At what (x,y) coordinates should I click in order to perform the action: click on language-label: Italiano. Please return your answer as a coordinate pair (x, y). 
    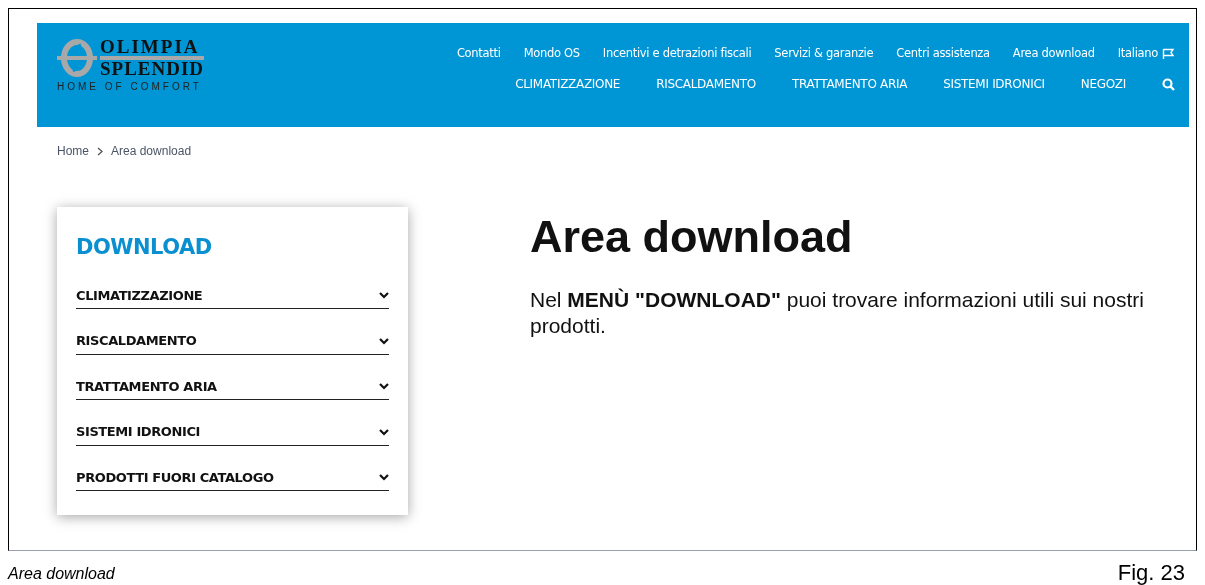
    Looking at the image, I should click on (1137, 53).